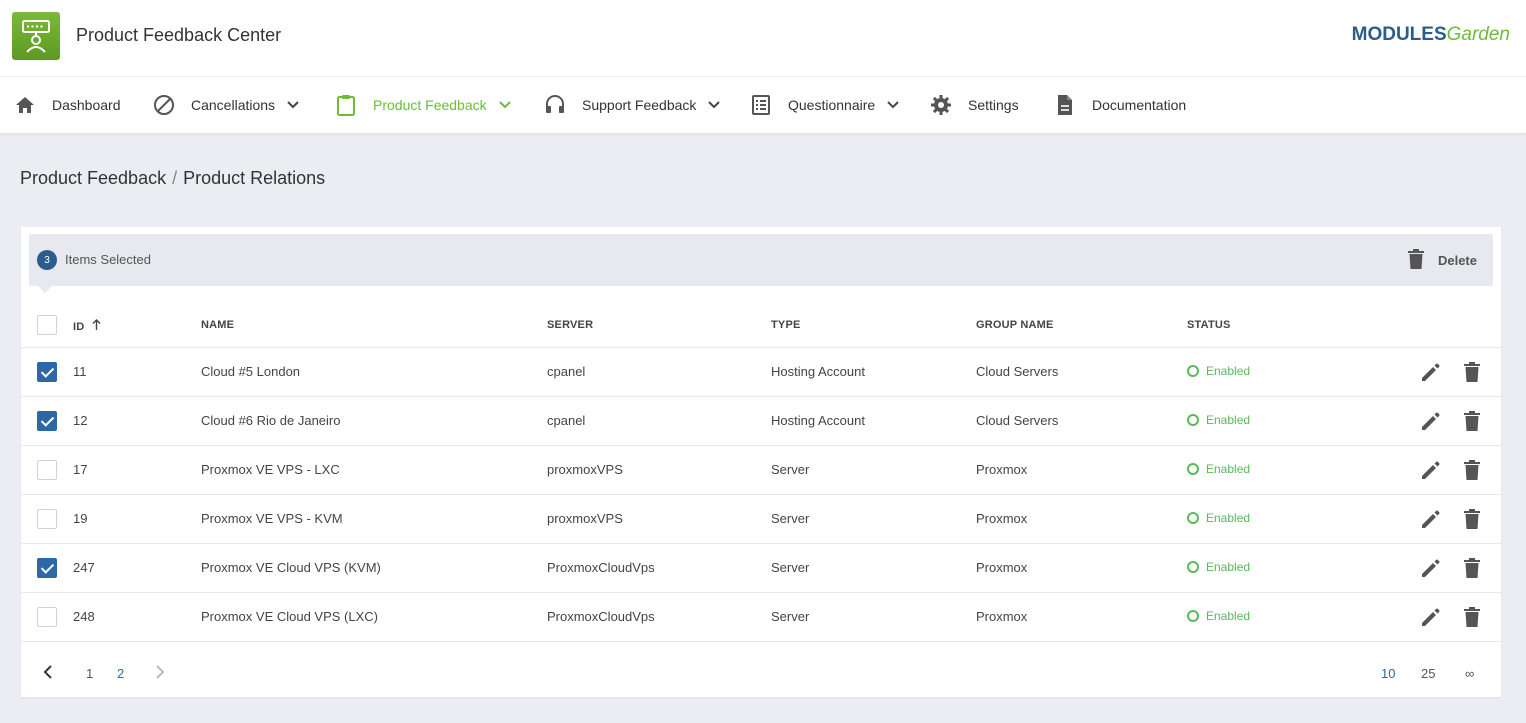 The image size is (1526, 723). What do you see at coordinates (160, 673) in the screenshot?
I see `next-page-icon` at bounding box center [160, 673].